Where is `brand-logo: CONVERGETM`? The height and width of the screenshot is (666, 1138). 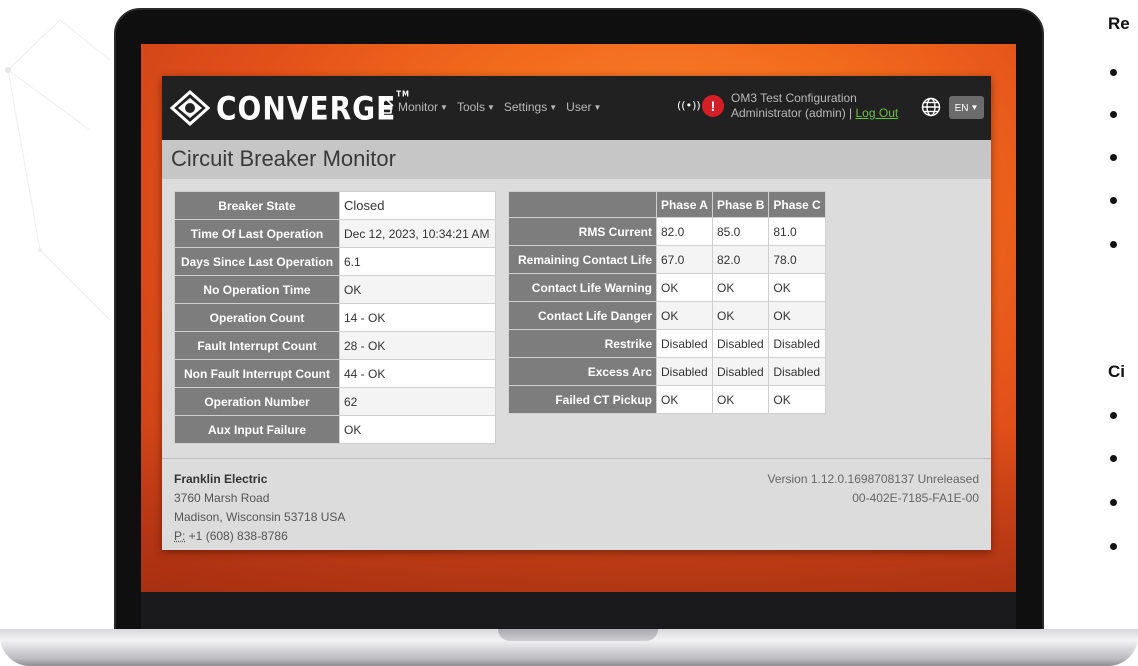 brand-logo: CONVERGETM is located at coordinates (290, 108).